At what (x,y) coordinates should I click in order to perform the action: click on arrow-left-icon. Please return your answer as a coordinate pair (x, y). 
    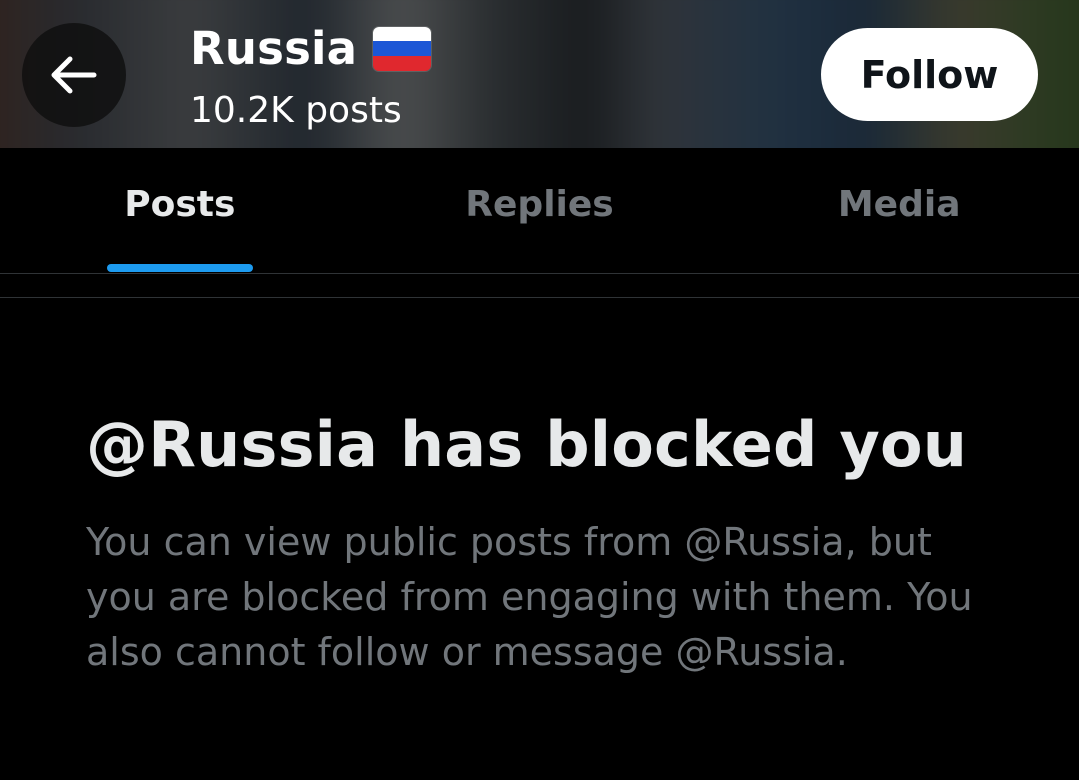
    Looking at the image, I should click on (74, 75).